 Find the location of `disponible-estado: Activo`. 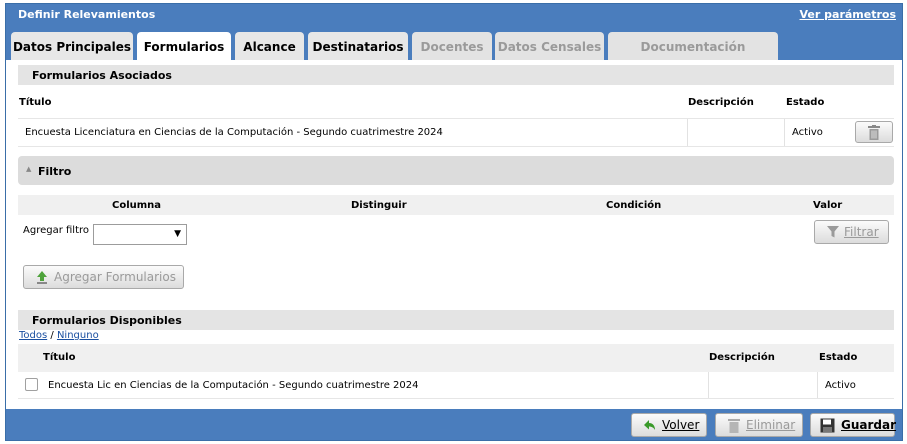

disponible-estado: Activo is located at coordinates (840, 385).